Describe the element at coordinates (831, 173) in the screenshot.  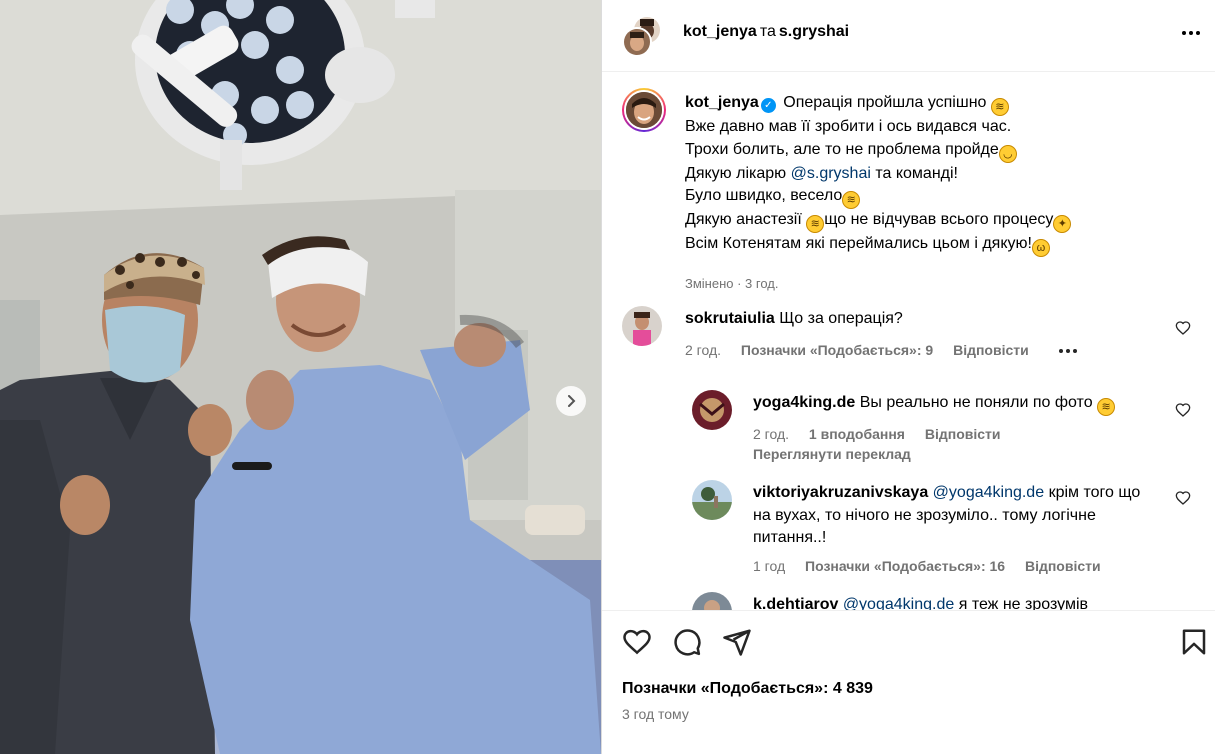
I see `mention-link: @s.gryshai` at that location.